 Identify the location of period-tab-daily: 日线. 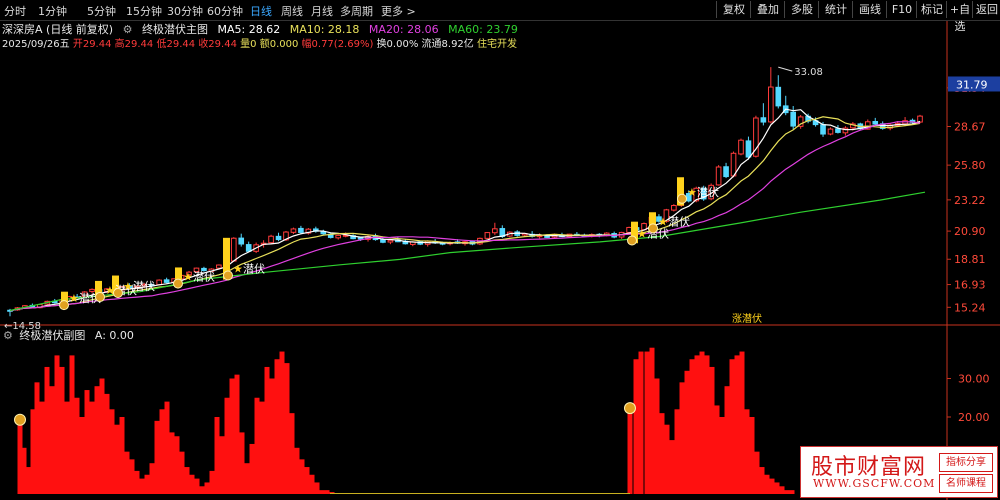
(261, 11).